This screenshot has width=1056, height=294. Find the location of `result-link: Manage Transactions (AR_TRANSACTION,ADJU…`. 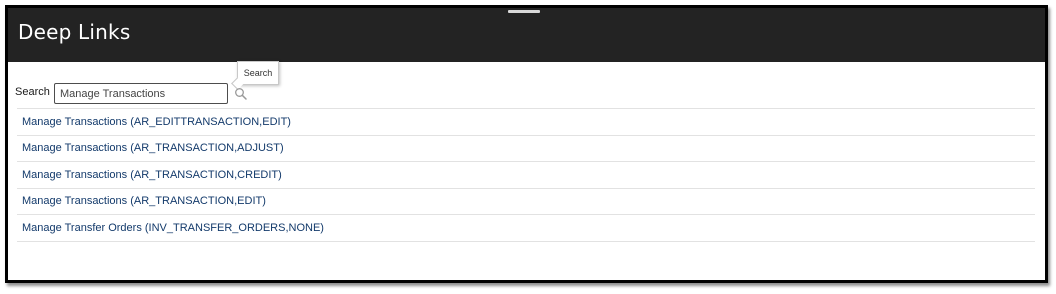

result-link: Manage Transactions (AR_TRANSACTION,ADJU… is located at coordinates (153, 148).